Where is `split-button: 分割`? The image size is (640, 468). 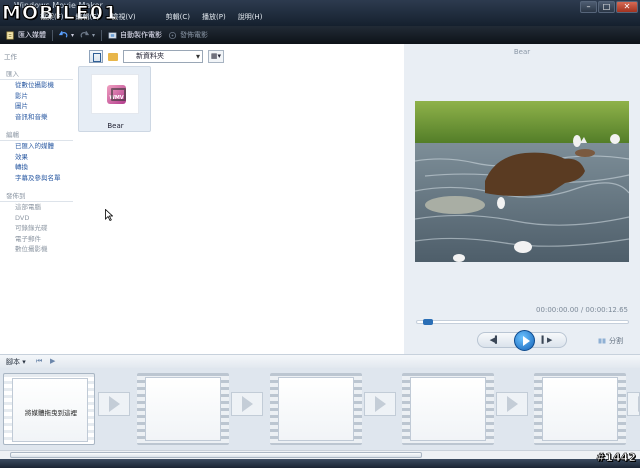 split-button: 分割 is located at coordinates (610, 341).